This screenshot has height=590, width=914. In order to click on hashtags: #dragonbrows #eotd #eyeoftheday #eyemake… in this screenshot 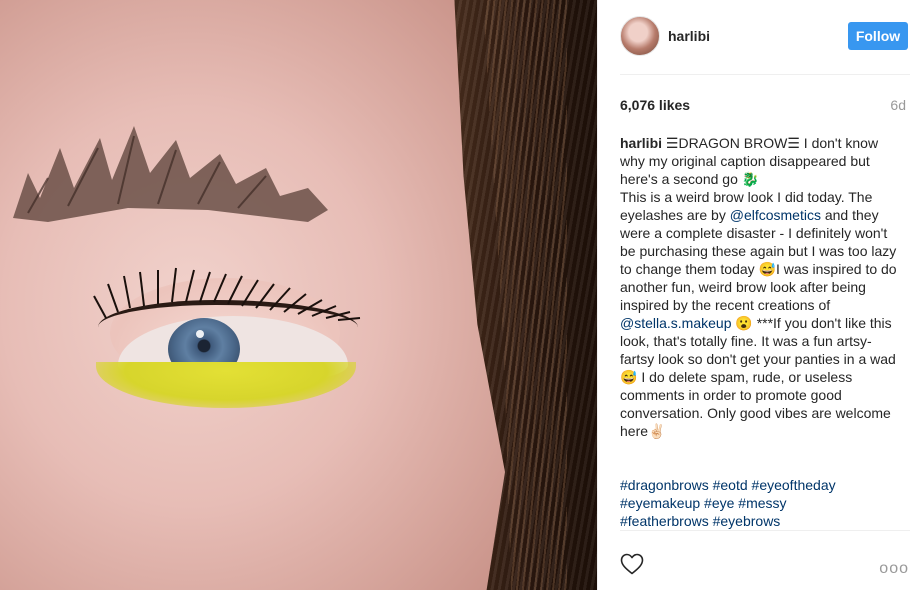, I will do `click(761, 503)`.